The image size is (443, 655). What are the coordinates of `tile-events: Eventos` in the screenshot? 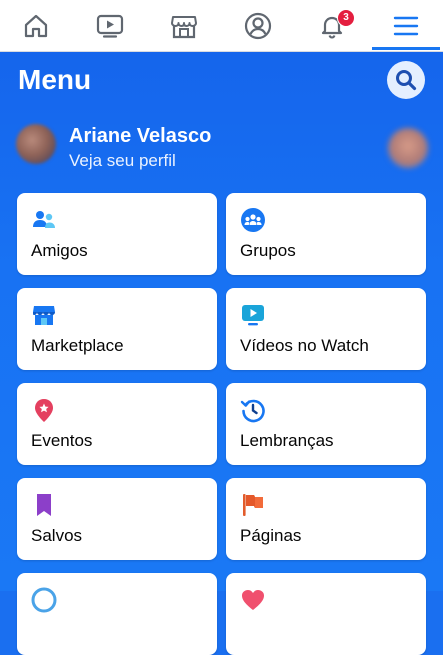 It's located at (117, 424).